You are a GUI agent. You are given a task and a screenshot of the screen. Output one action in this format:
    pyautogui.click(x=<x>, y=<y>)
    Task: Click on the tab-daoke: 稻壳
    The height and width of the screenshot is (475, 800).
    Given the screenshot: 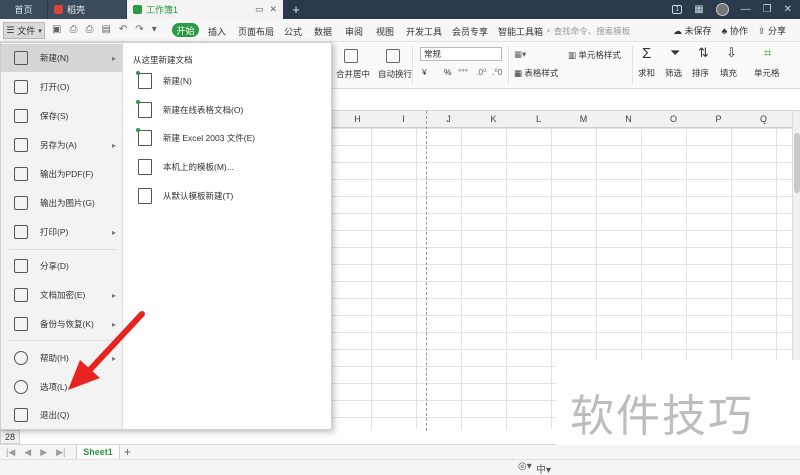 What is the action you would take?
    pyautogui.click(x=87, y=9)
    